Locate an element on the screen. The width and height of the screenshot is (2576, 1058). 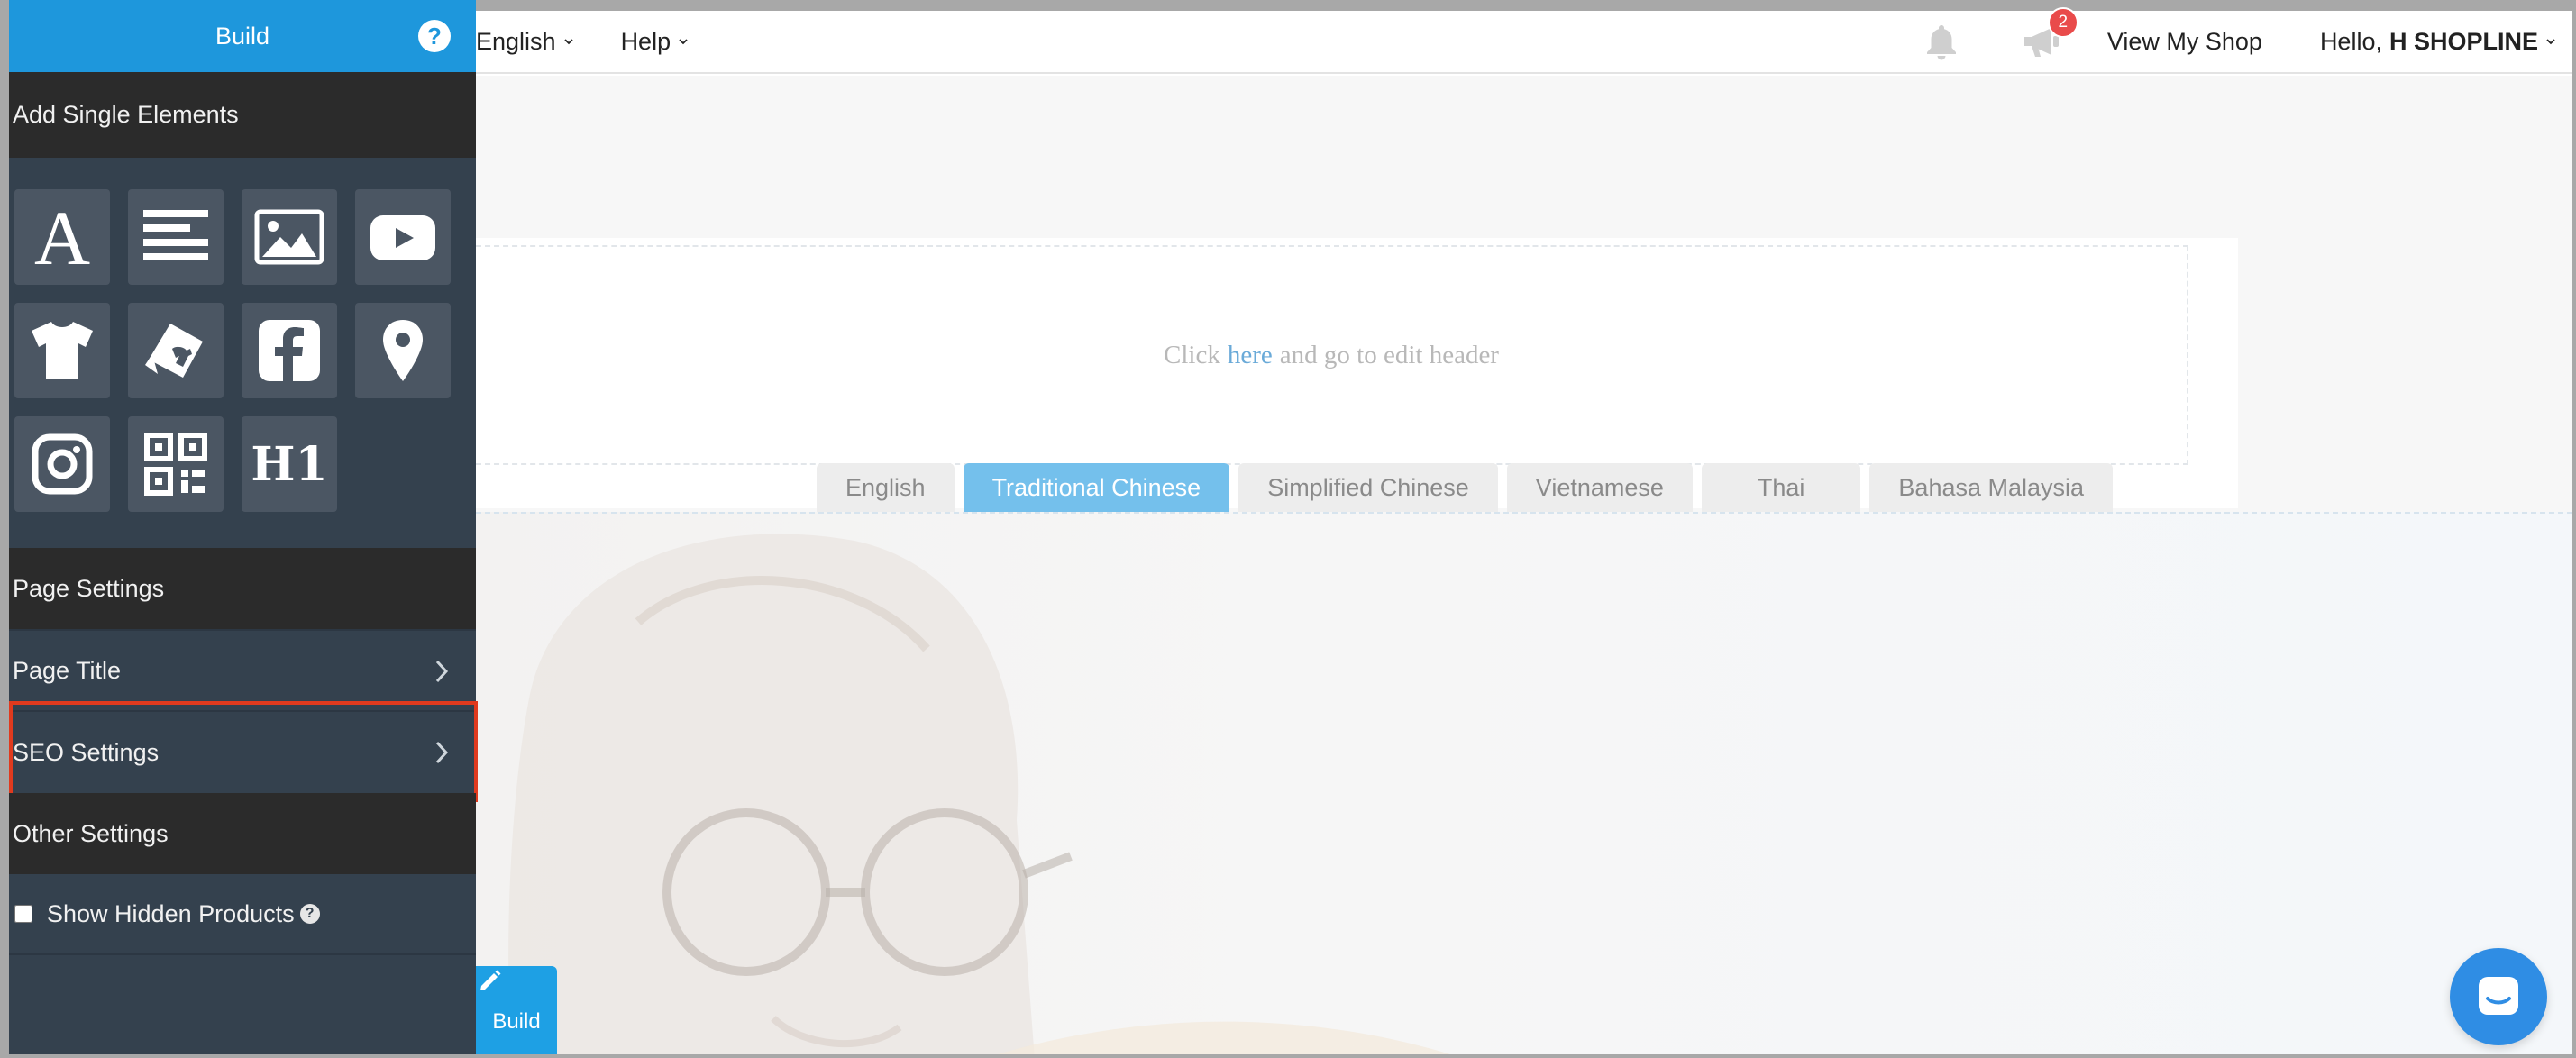
instagram-element-tile is located at coordinates (62, 464).